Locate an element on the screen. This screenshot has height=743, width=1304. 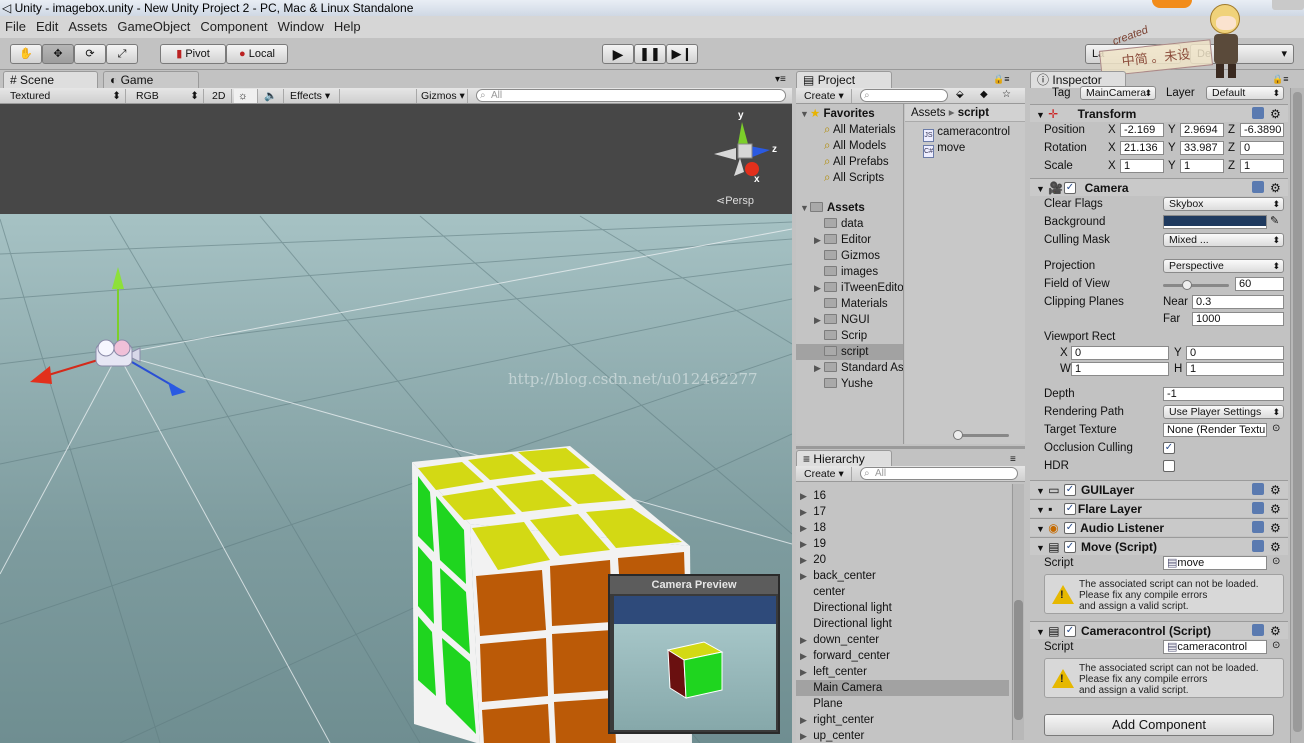
favorite-star-icon: ☆ is located at coordinates (1006, 94).